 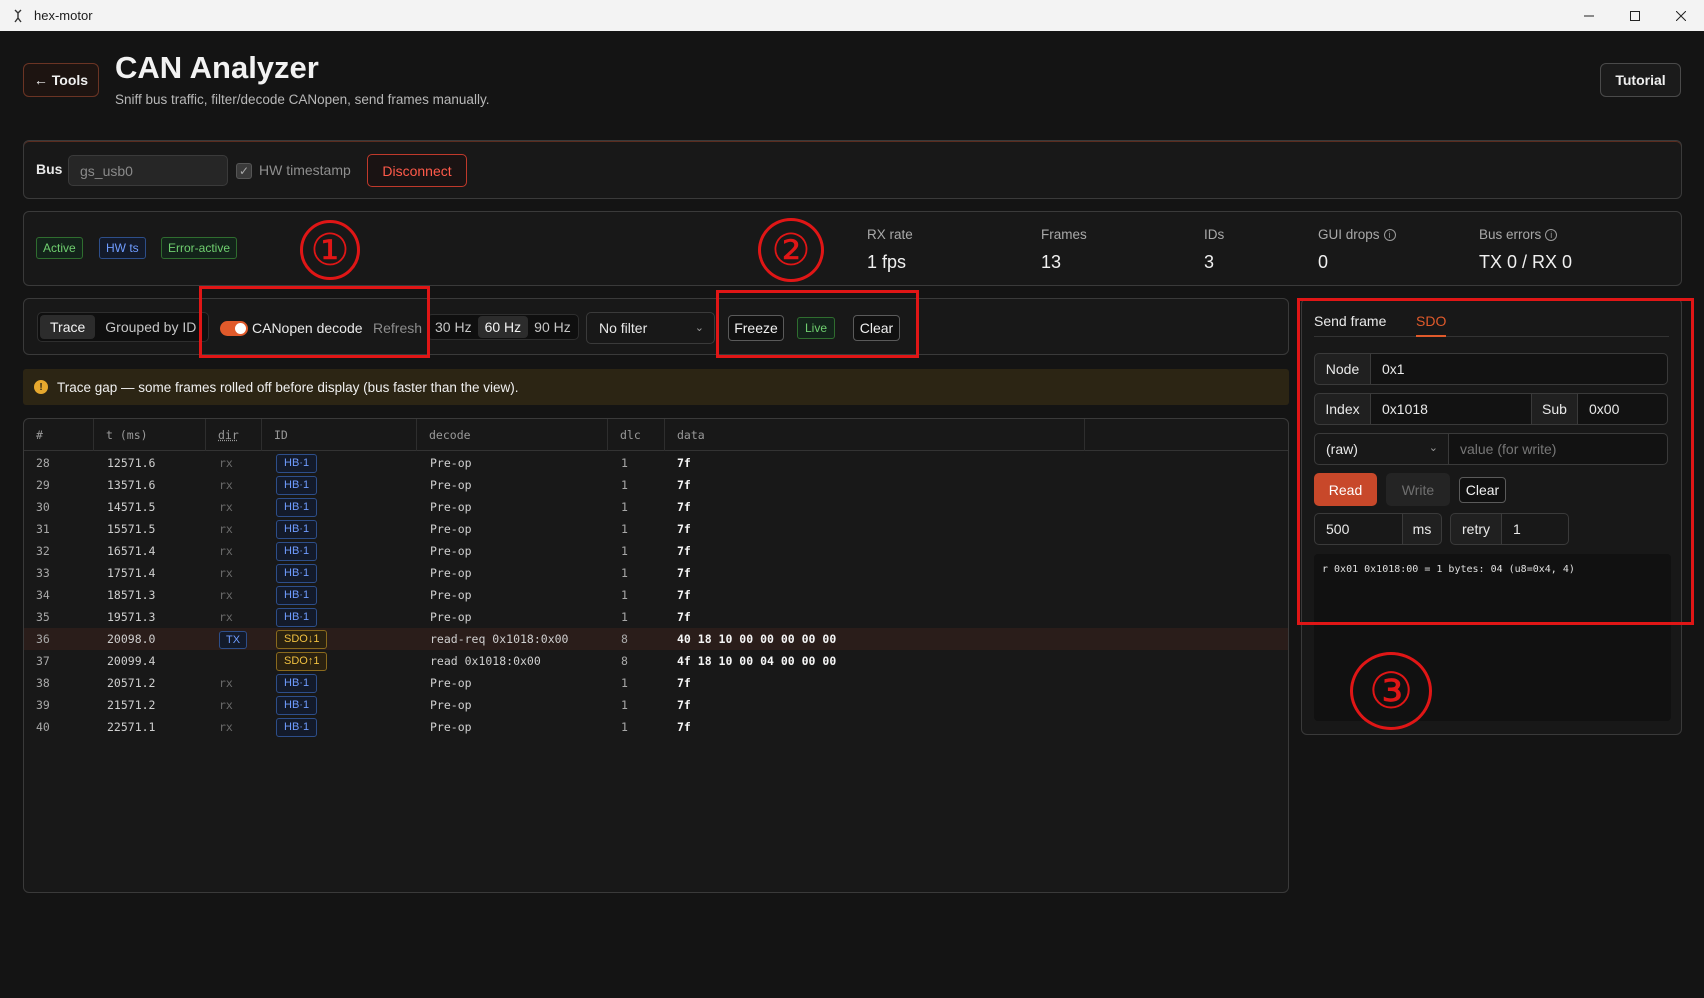 What do you see at coordinates (1357, 250) in the screenshot?
I see `stat-gui-drops: GUI drops i 0` at bounding box center [1357, 250].